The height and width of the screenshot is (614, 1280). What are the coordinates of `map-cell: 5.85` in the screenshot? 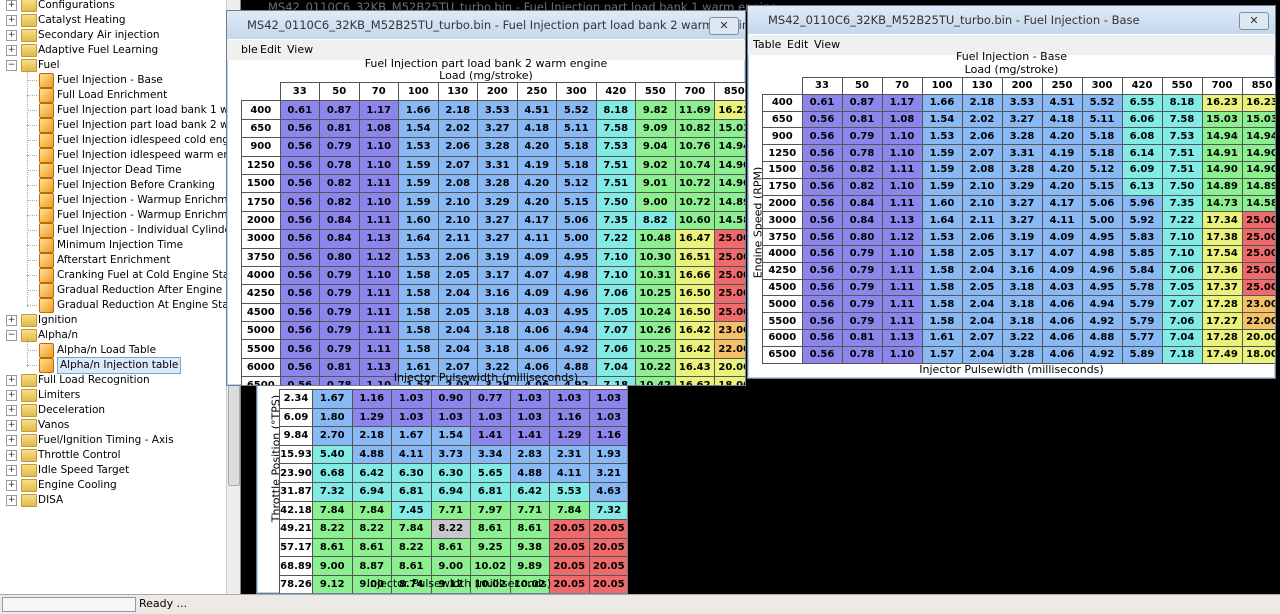 It's located at (1142, 253).